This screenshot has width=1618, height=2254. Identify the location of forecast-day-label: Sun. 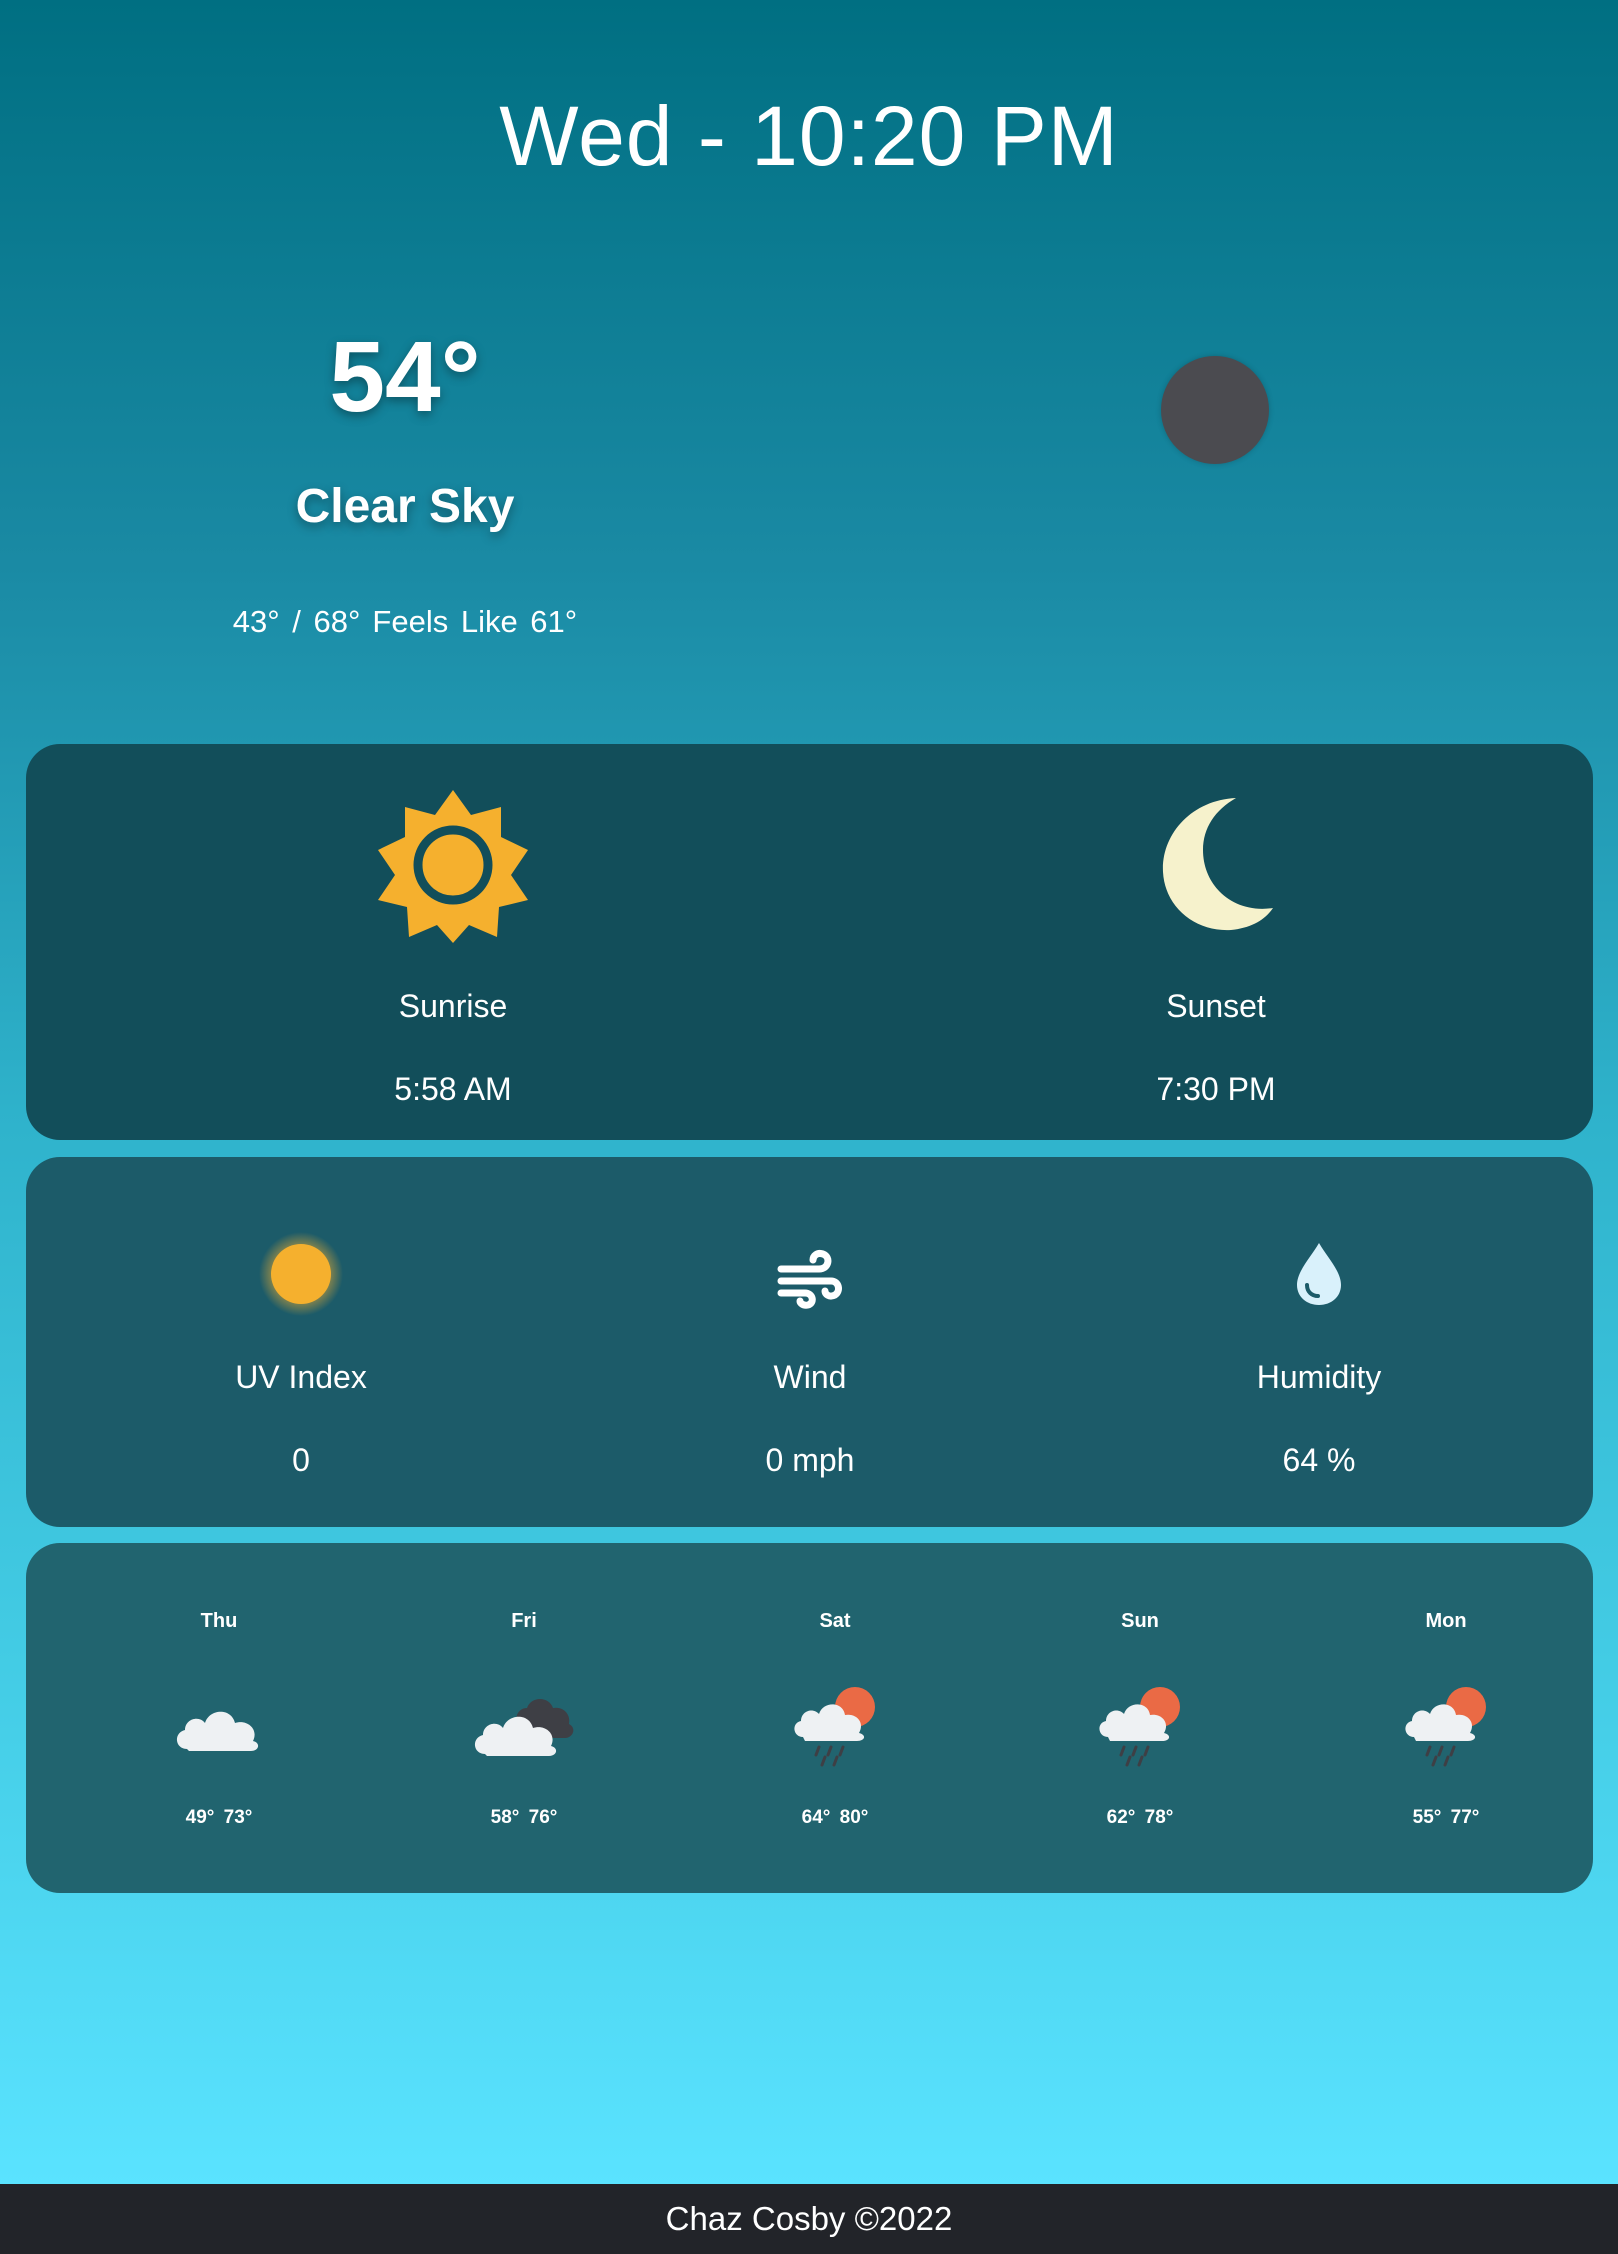
(1140, 1621).